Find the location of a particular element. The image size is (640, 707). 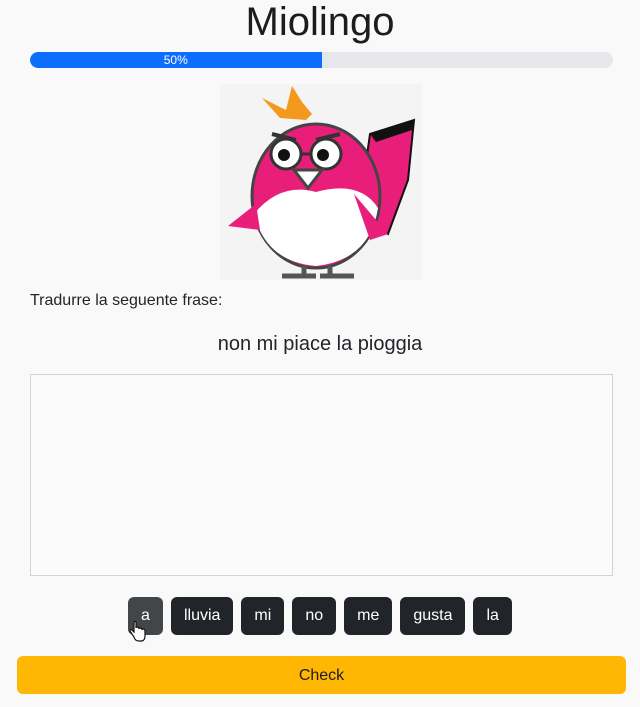

word-chip-gusta: gusta is located at coordinates (433, 616).